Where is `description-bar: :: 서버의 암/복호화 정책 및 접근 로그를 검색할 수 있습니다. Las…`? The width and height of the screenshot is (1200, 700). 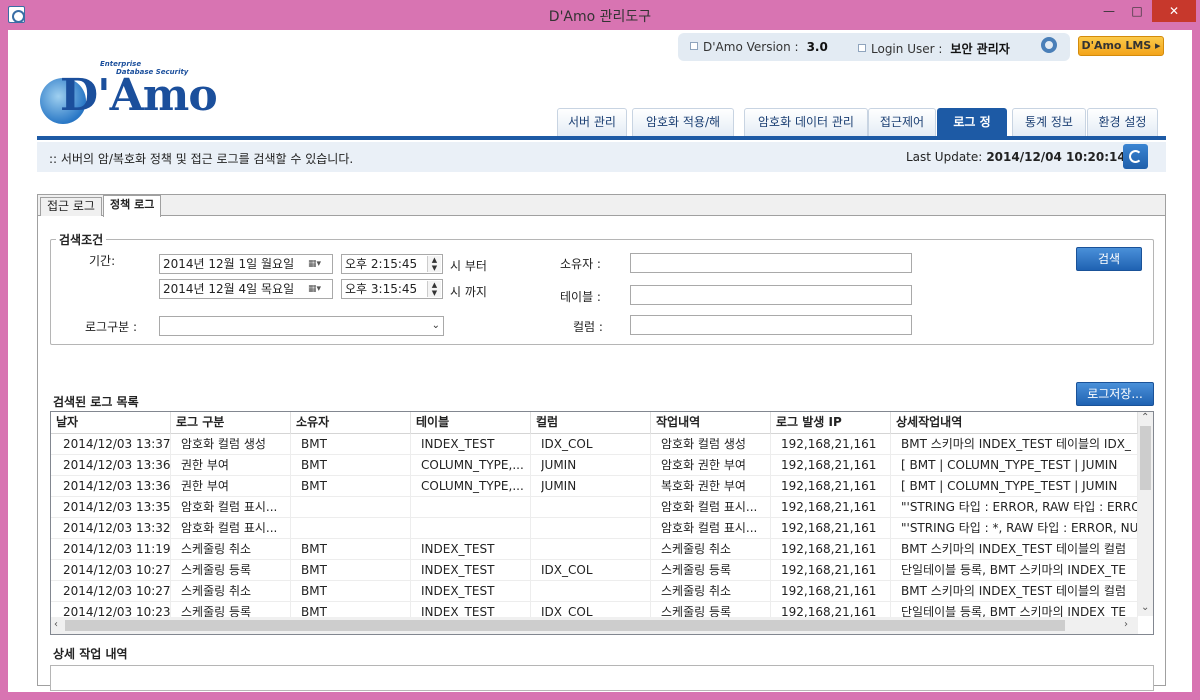
description-bar: :: 서버의 암/복호화 정책 및 접근 로그를 검색할 수 있습니다. Las… is located at coordinates (601, 157).